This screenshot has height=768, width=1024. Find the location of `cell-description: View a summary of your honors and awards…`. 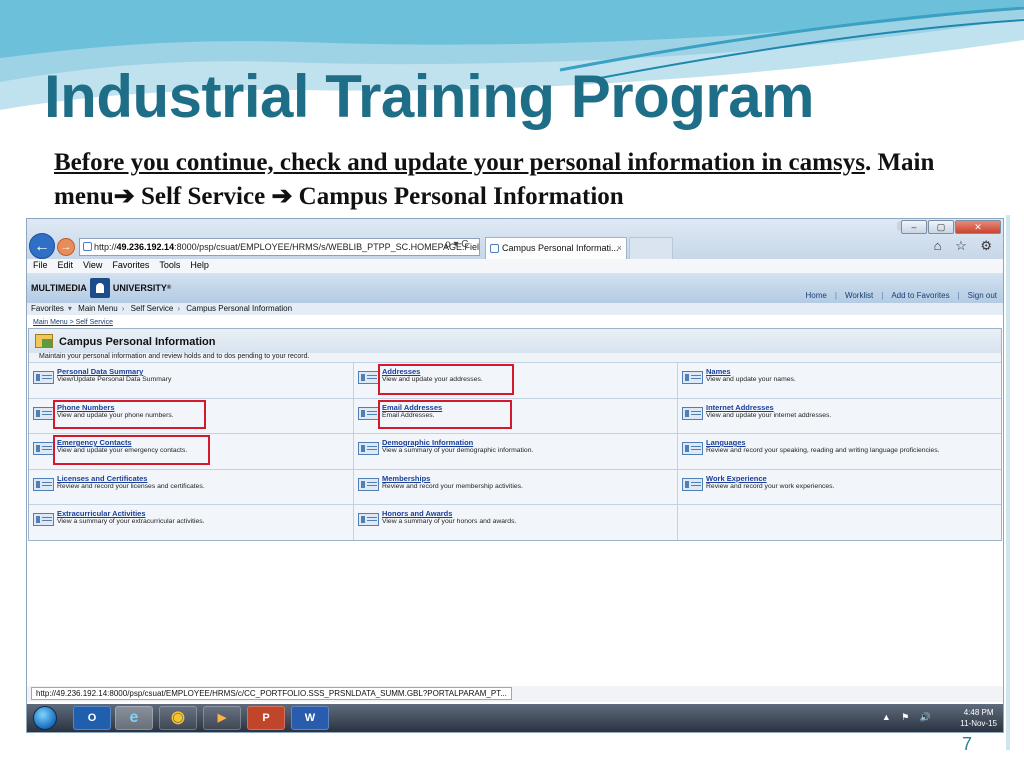

cell-description: View a summary of your honors and awards… is located at coordinates (449, 521).